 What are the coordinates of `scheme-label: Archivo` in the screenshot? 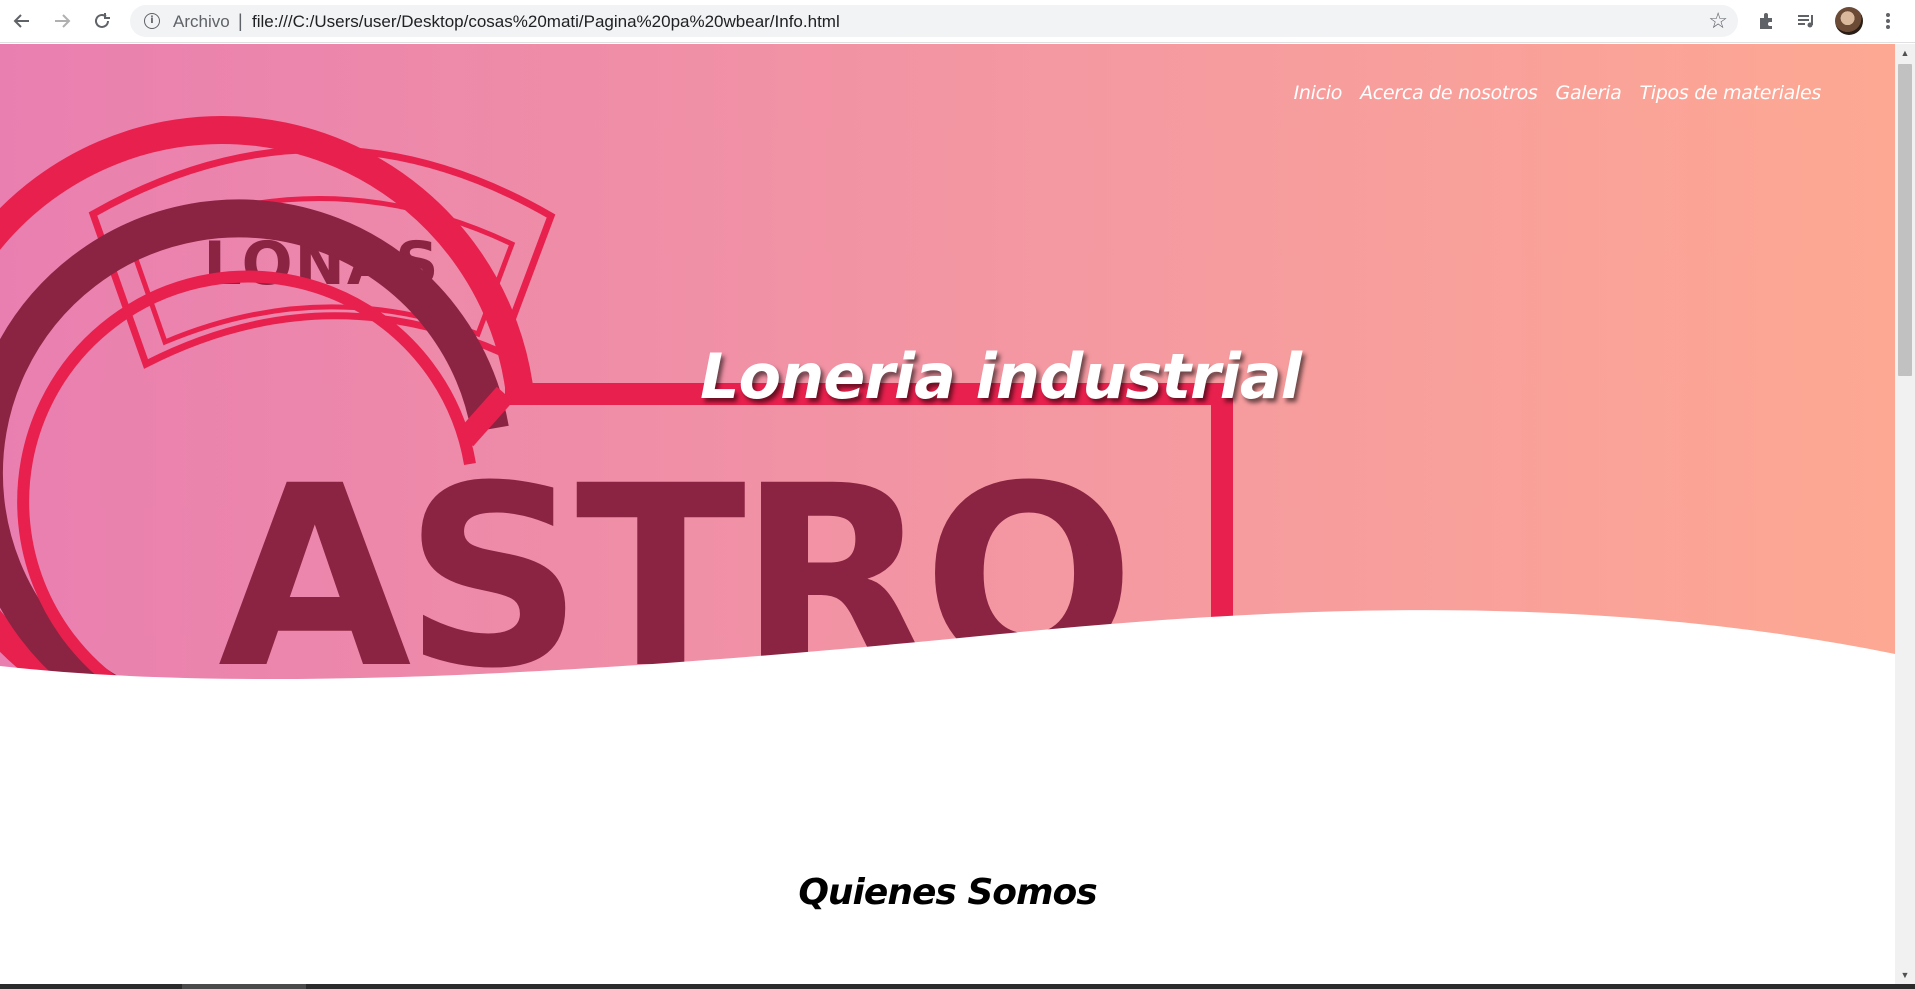 It's located at (201, 21).